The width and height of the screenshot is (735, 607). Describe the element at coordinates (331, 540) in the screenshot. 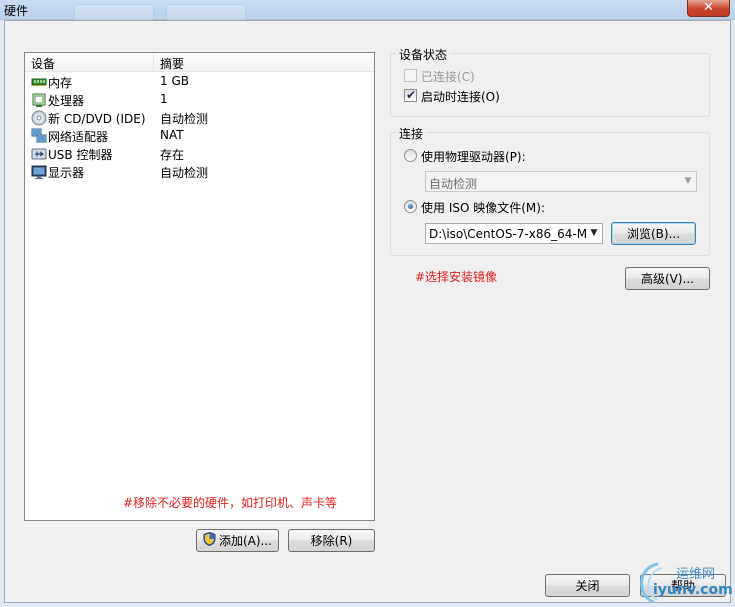

I see `remove-hardware-button: 移除(R)` at that location.